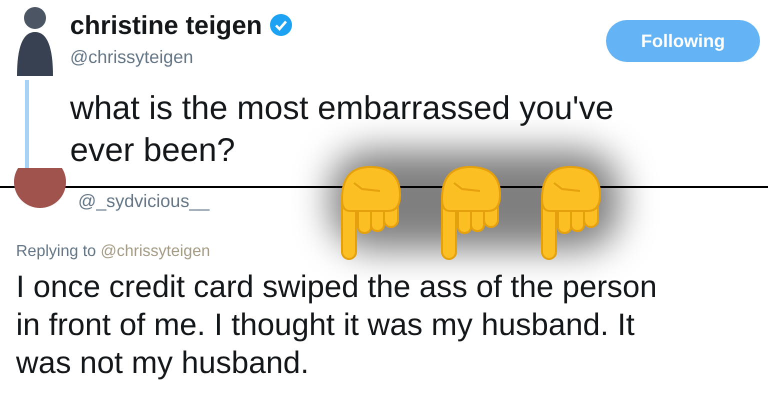 The image size is (768, 402). What do you see at coordinates (155, 251) in the screenshot?
I see `replying-to-link: @chrissyteigen` at bounding box center [155, 251].